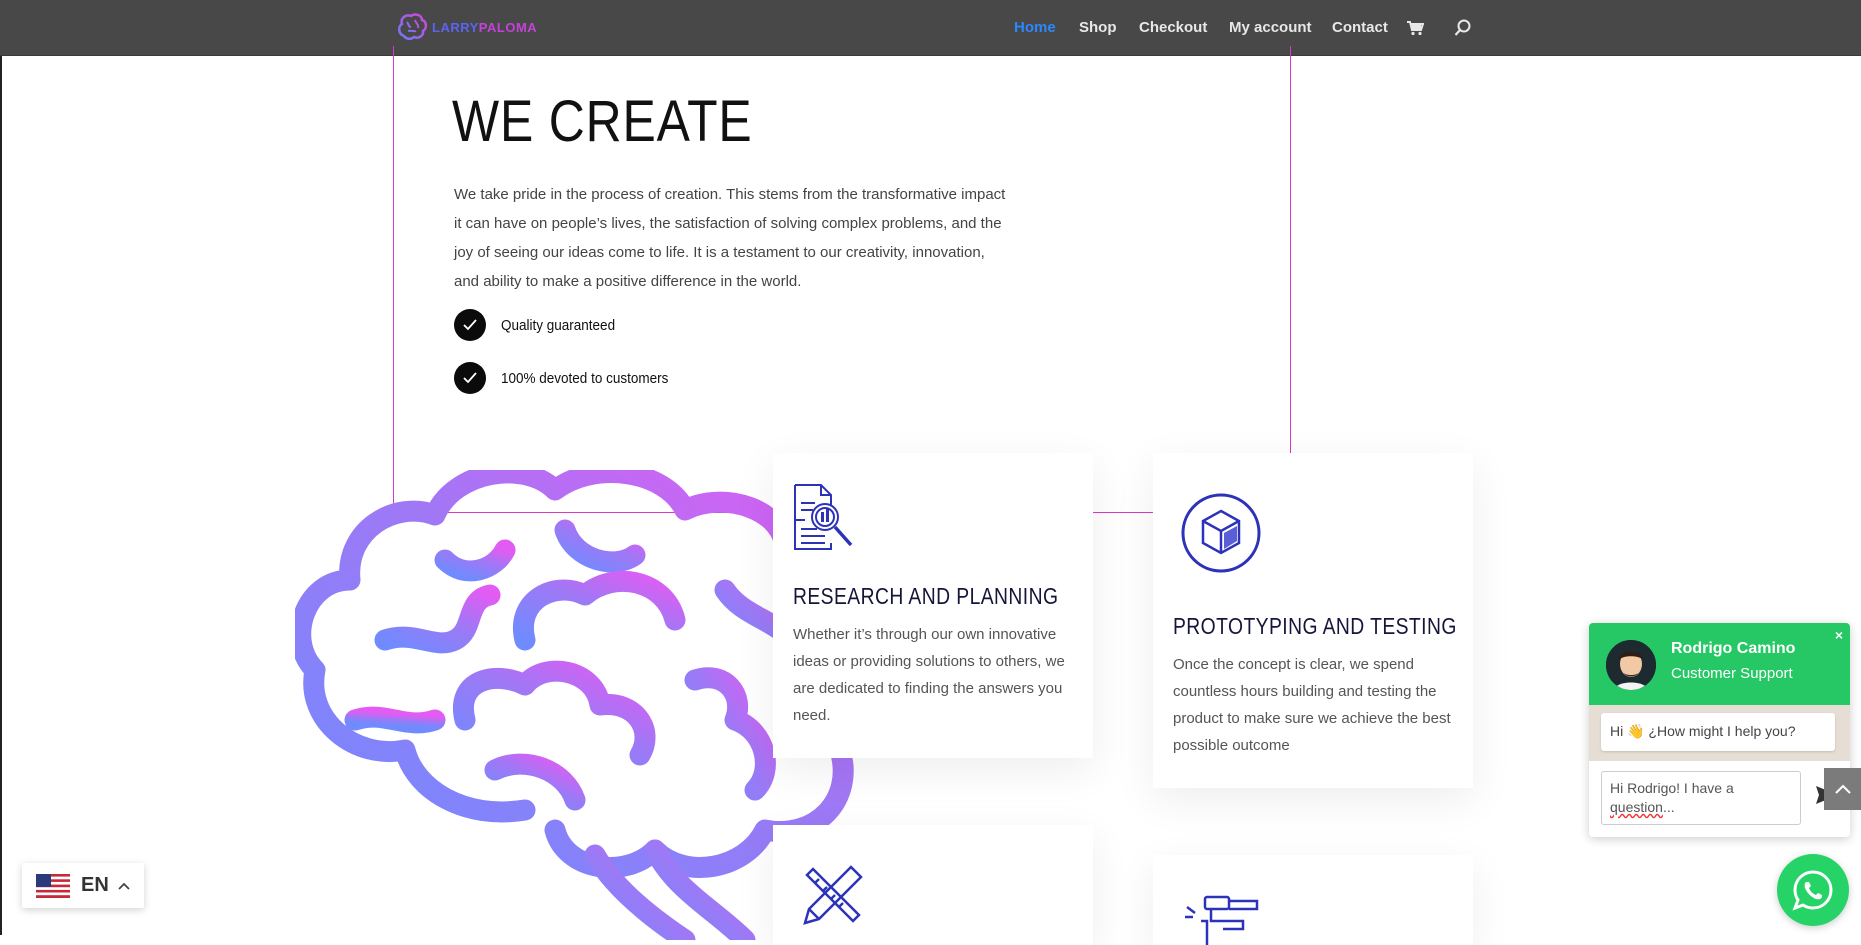 The height and width of the screenshot is (945, 1861). I want to click on whatsapp-button, so click(1813, 890).